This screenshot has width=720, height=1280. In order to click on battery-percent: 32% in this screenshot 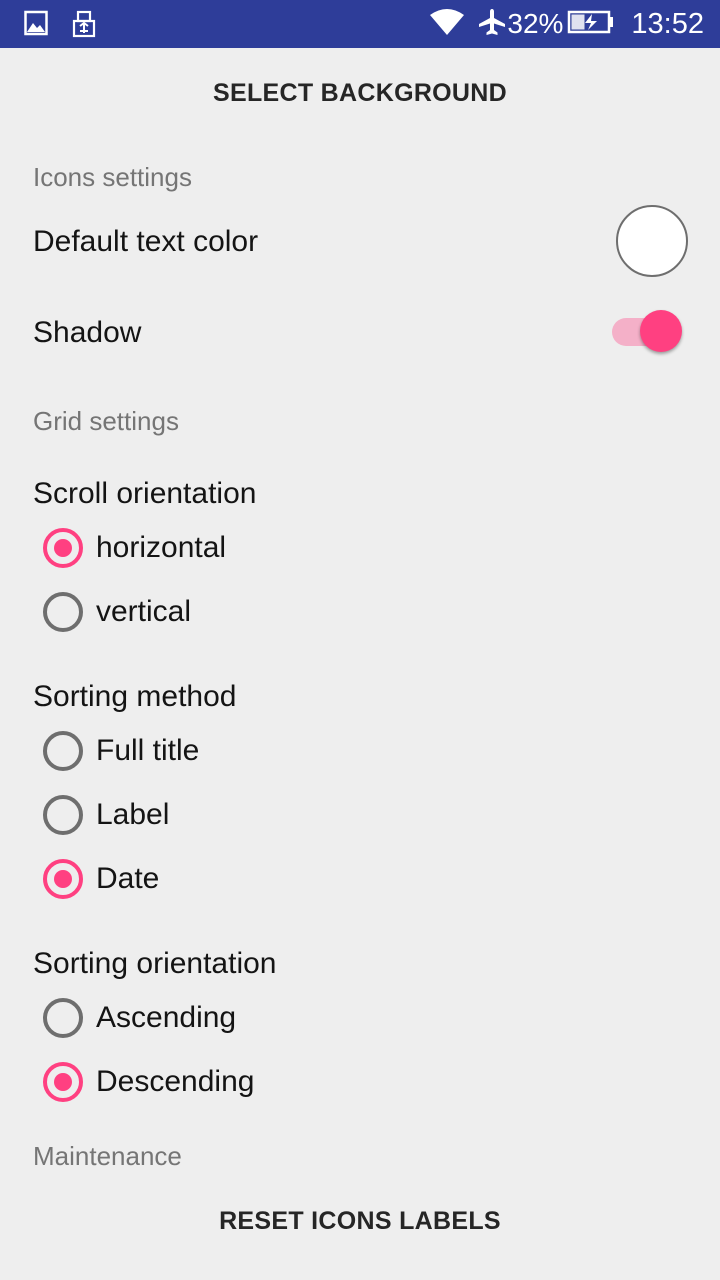, I will do `click(535, 23)`.